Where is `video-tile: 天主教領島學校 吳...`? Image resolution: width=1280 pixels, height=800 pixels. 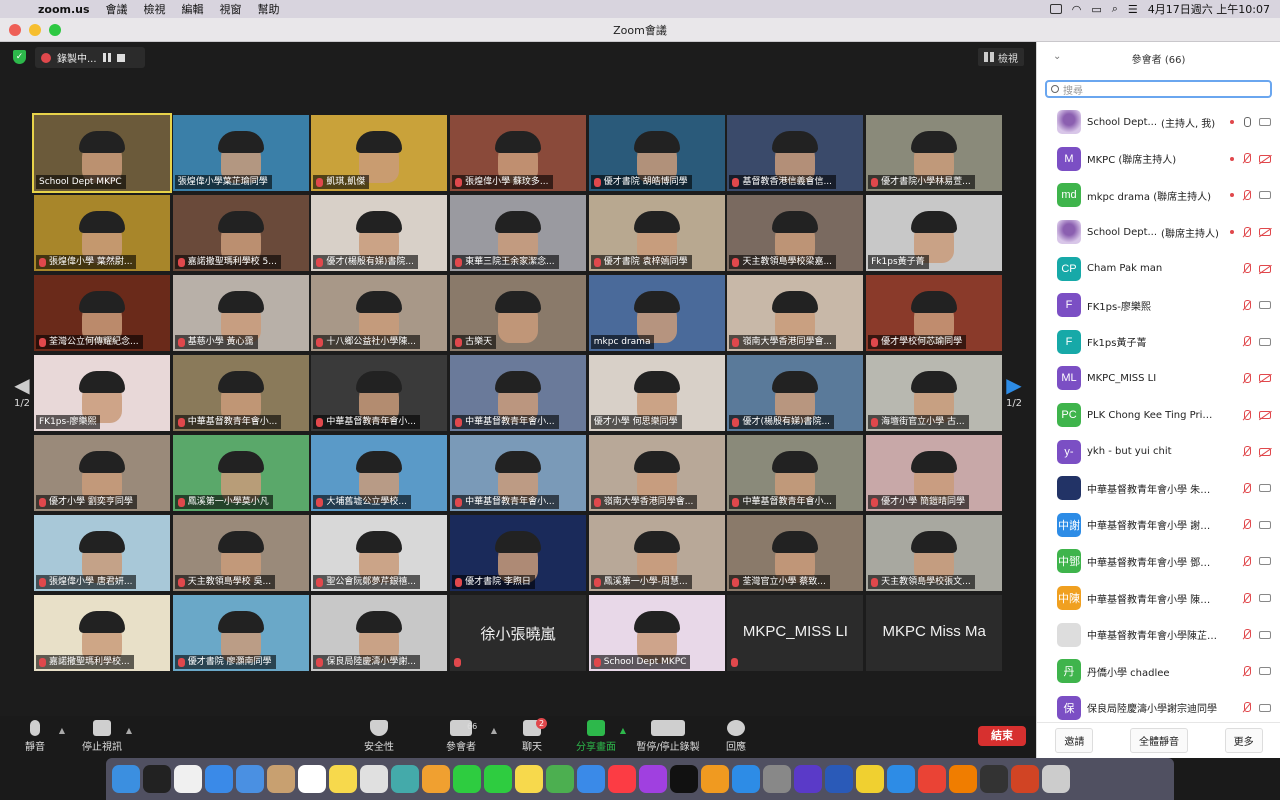 video-tile: 天主教領島學校 吳... is located at coordinates (240, 553).